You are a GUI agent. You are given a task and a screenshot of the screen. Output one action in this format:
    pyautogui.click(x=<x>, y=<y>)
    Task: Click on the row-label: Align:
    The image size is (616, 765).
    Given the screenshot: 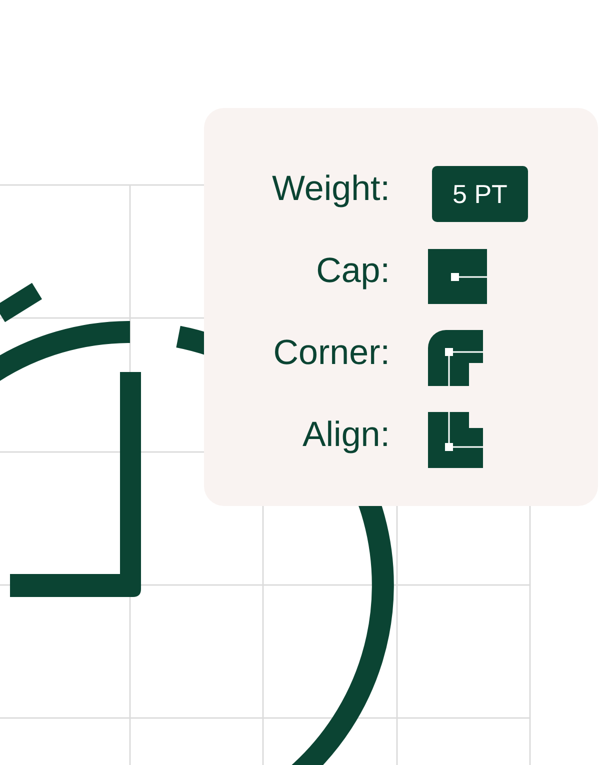 What is the action you would take?
    pyautogui.click(x=346, y=434)
    